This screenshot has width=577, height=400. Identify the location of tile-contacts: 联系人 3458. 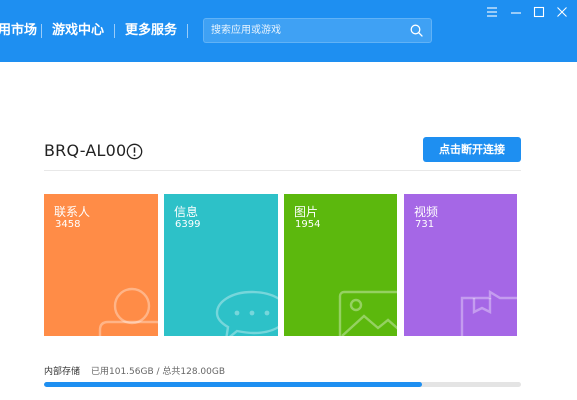
(101, 265).